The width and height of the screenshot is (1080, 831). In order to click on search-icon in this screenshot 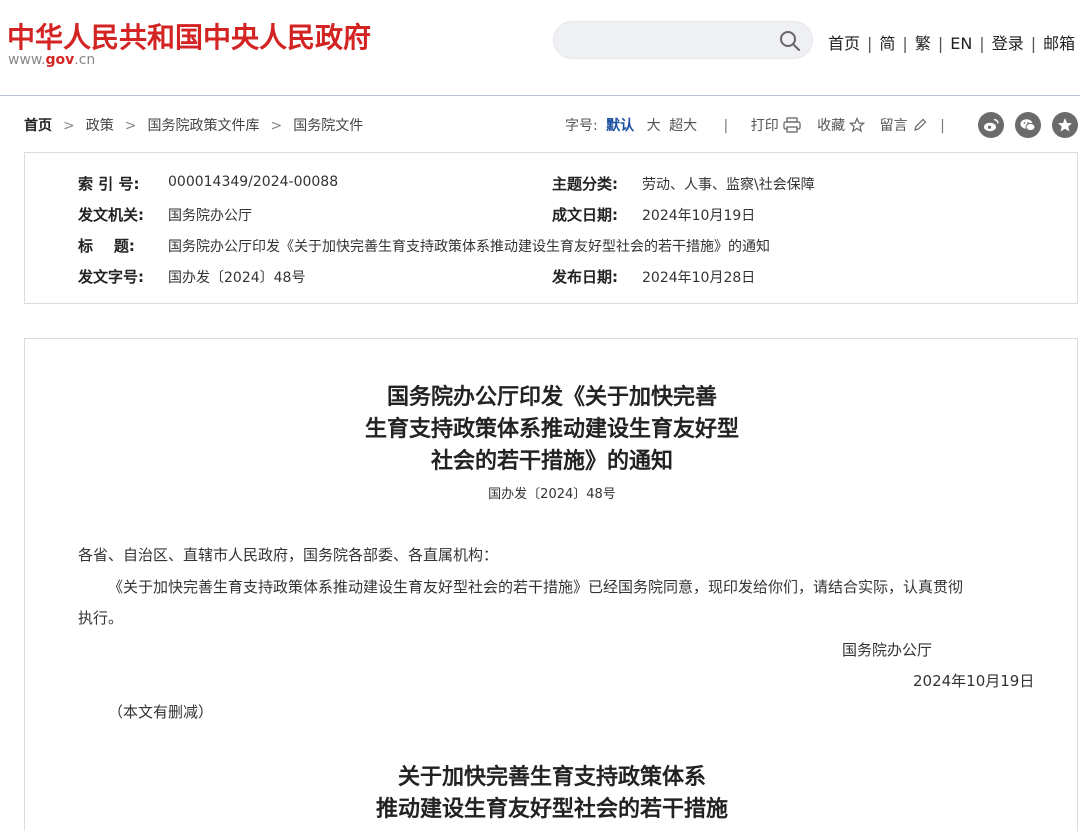, I will do `click(790, 41)`.